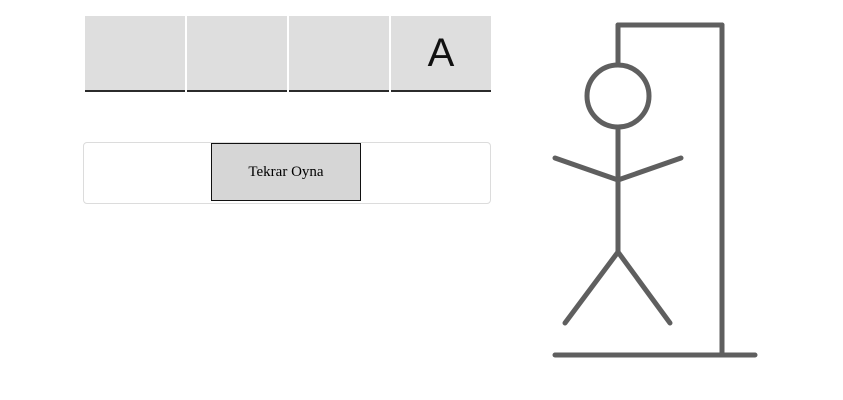 Image resolution: width=843 pixels, height=400 pixels. I want to click on hangman-right-arm, so click(649, 169).